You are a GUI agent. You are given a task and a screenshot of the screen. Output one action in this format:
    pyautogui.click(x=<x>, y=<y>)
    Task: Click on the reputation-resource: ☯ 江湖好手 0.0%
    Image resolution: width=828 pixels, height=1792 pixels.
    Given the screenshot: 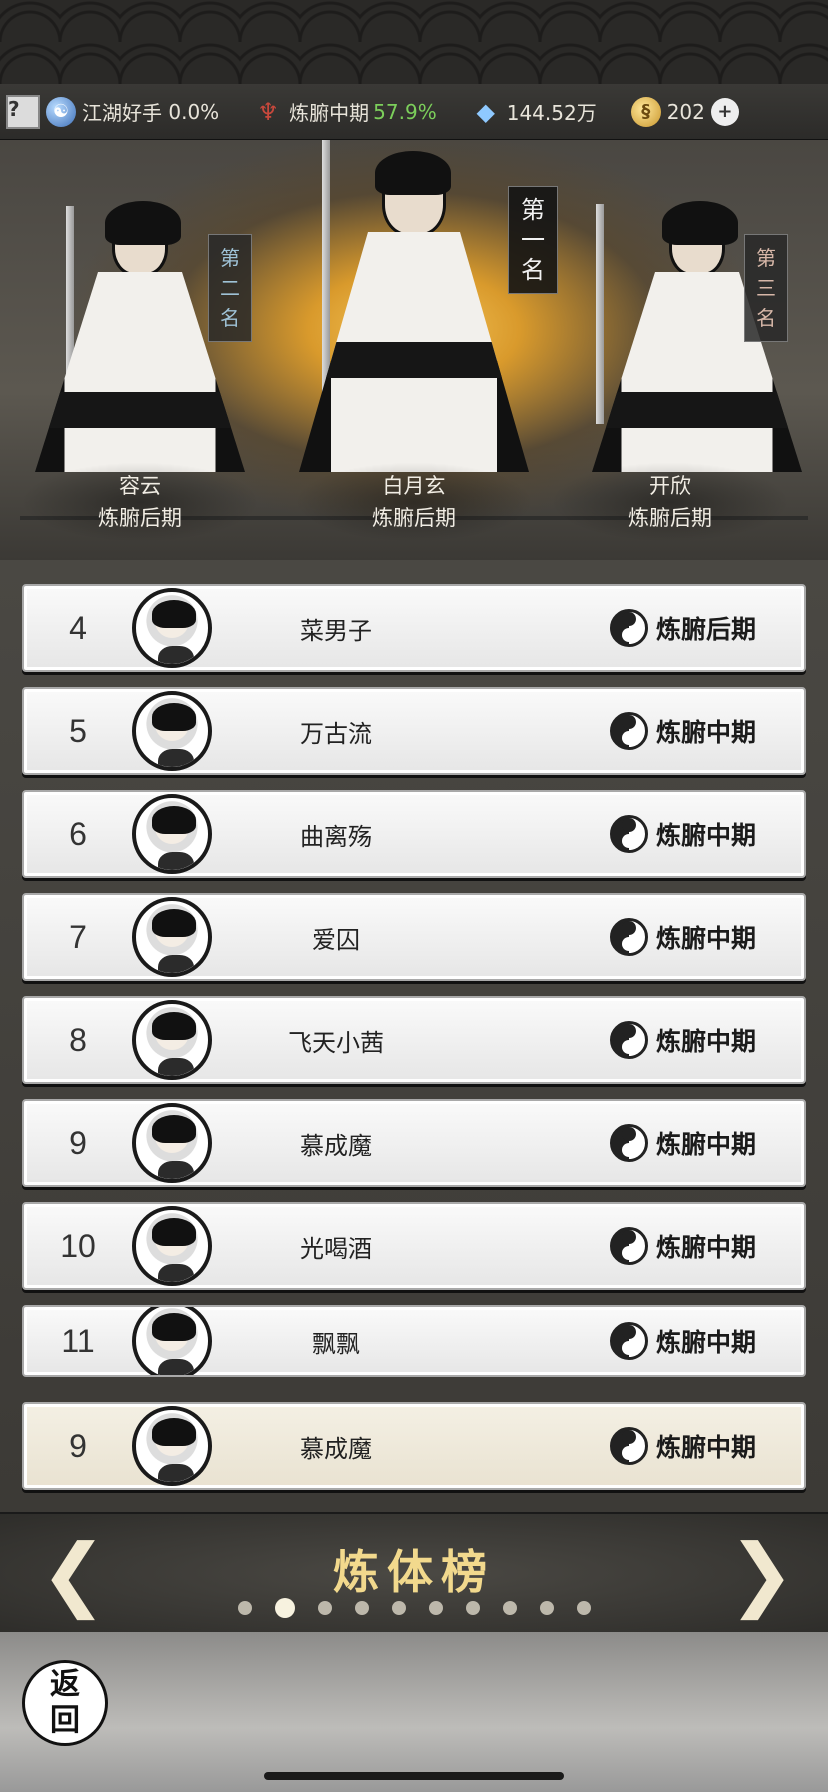 What is the action you would take?
    pyautogui.click(x=133, y=111)
    